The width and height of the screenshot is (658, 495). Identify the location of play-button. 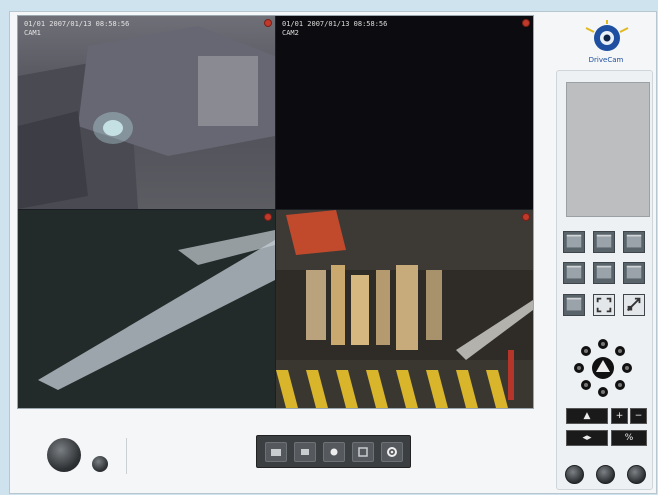
(333, 451).